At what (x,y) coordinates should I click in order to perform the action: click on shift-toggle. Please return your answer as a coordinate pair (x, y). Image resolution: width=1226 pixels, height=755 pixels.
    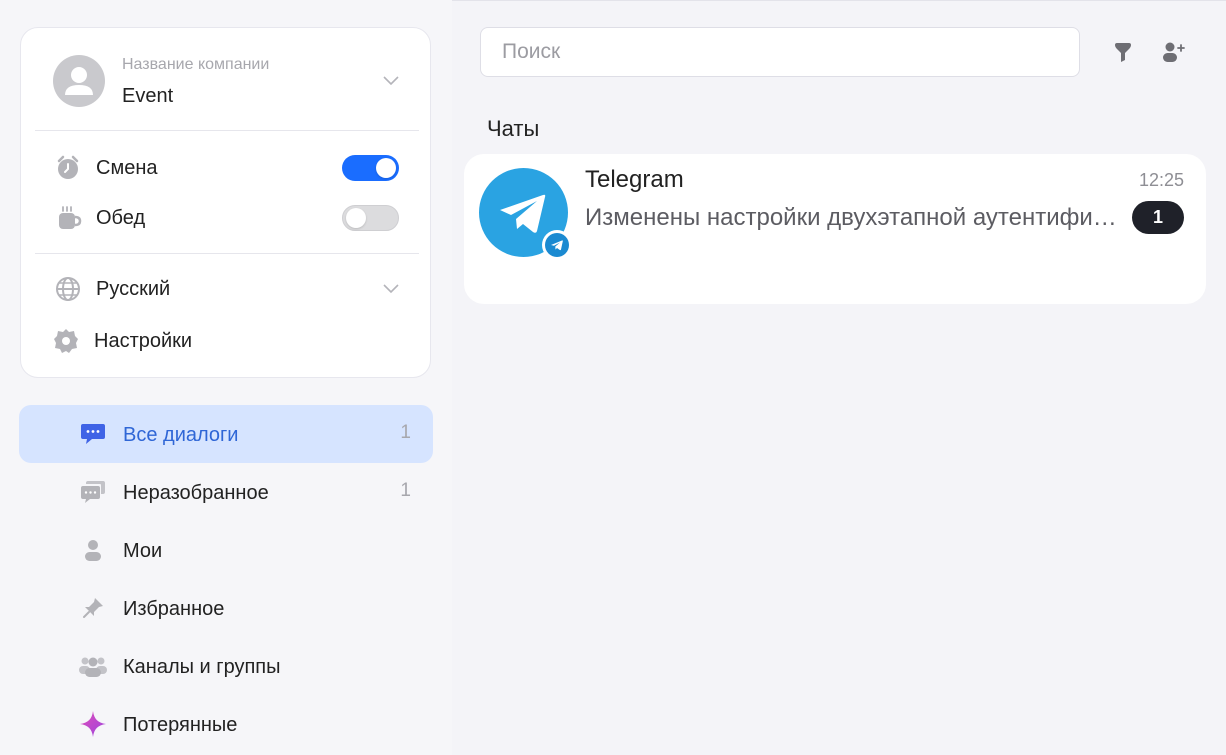
    Looking at the image, I should click on (370, 168).